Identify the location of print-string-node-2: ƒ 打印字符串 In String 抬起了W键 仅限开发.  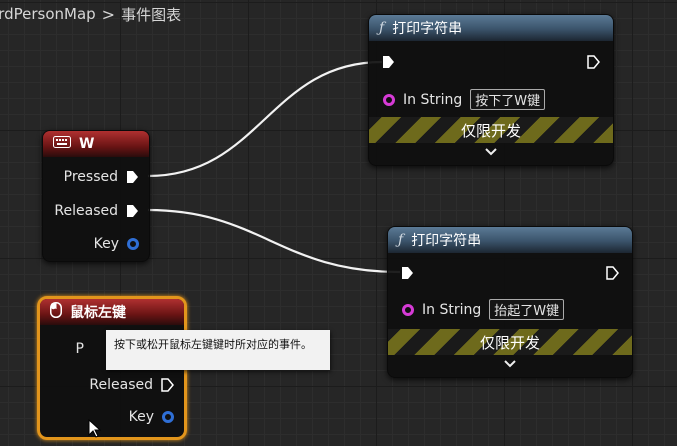
(510, 302).